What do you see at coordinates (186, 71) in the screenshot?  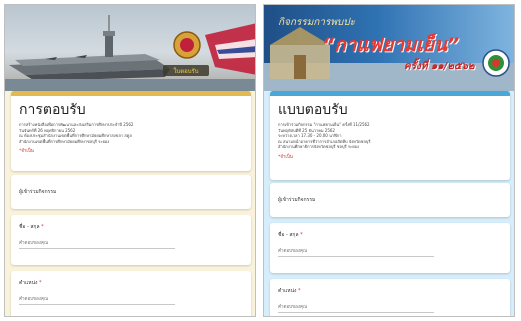 I see `left-banner-badge: ใบตอบรับ` at bounding box center [186, 71].